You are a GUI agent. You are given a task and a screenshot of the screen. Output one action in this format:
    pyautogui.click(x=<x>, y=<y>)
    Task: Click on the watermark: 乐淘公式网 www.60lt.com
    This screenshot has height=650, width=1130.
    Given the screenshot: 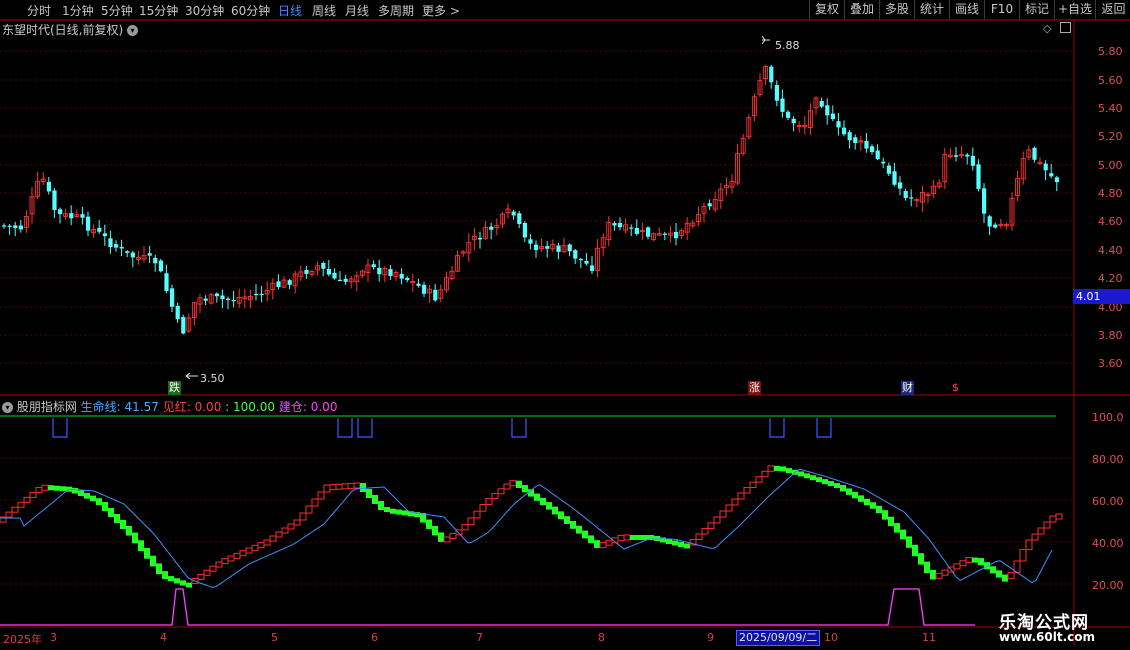 What is the action you would take?
    pyautogui.click(x=1055, y=625)
    